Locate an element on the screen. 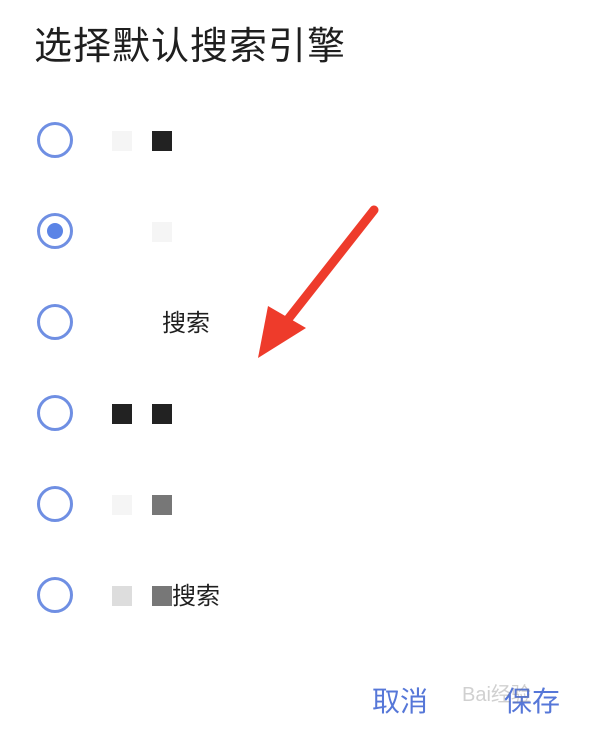  watermark-logo: Bai经验 is located at coordinates (496, 695).